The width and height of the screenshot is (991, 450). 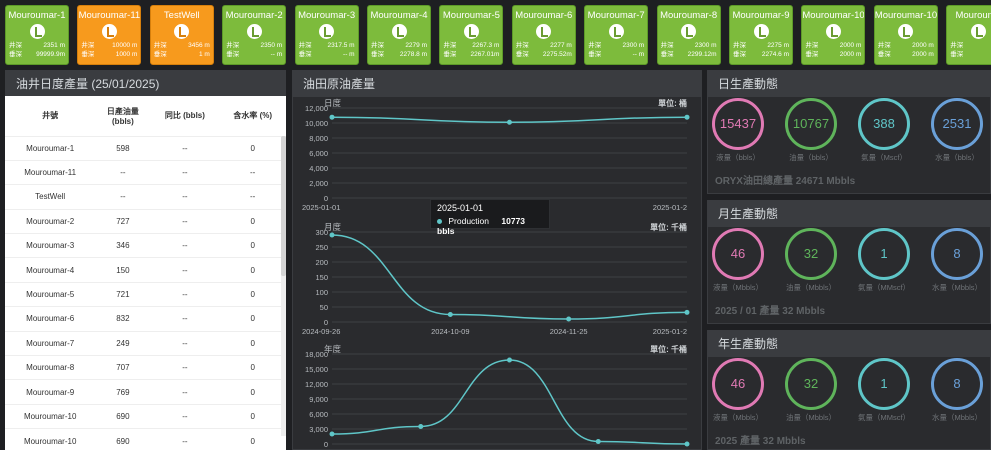 What do you see at coordinates (561, 45) in the screenshot?
I see `well-depth: 2277 m` at bounding box center [561, 45].